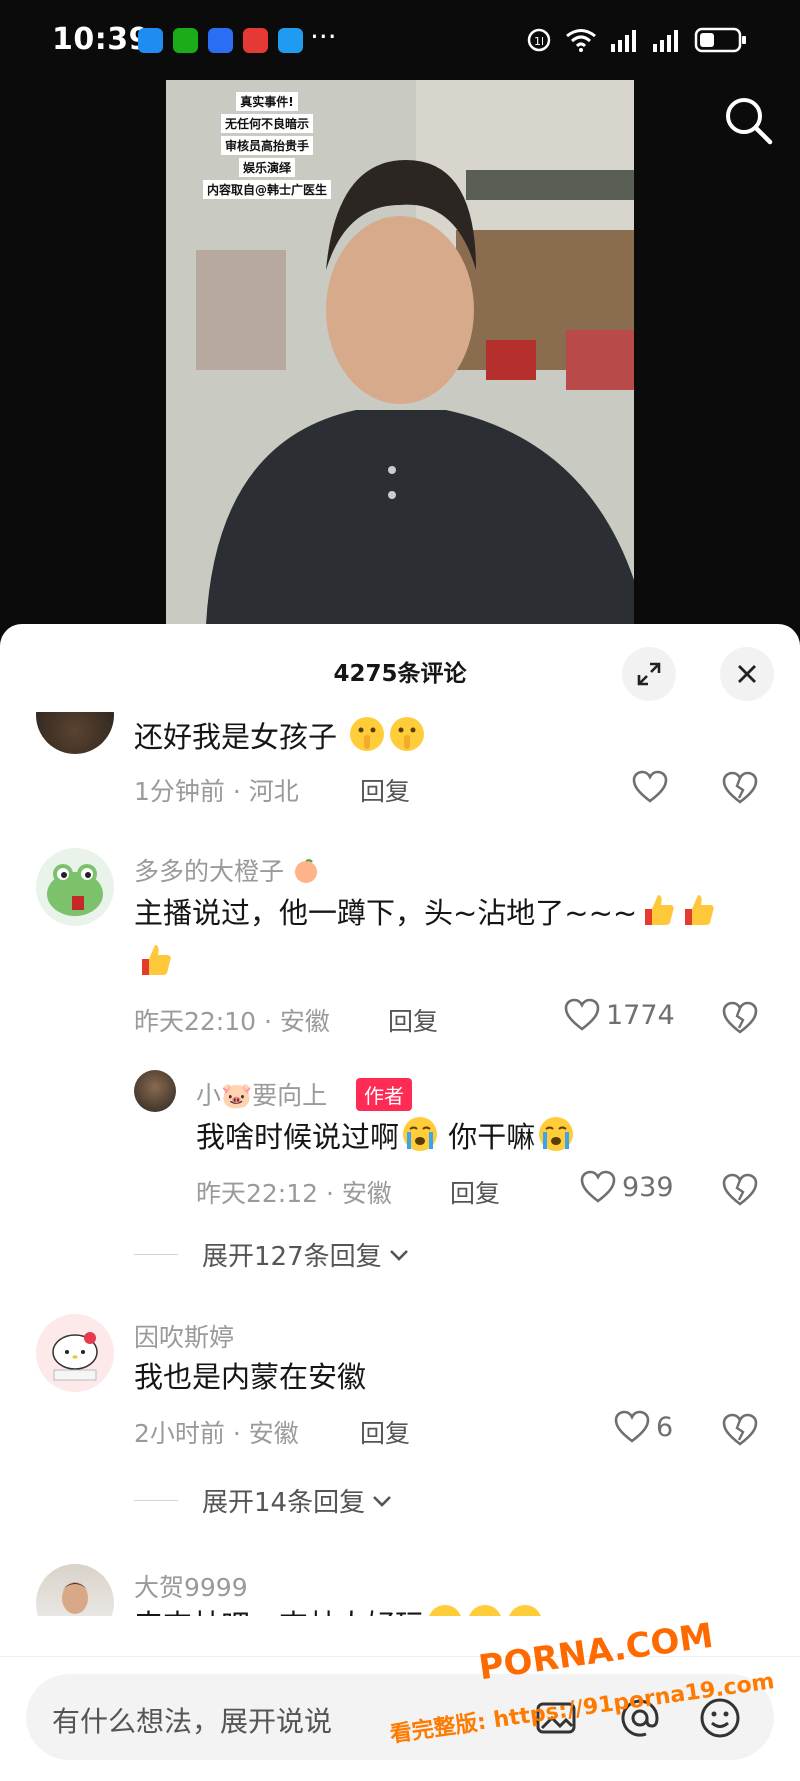  I want to click on signal-2-icon, so click(665, 41).